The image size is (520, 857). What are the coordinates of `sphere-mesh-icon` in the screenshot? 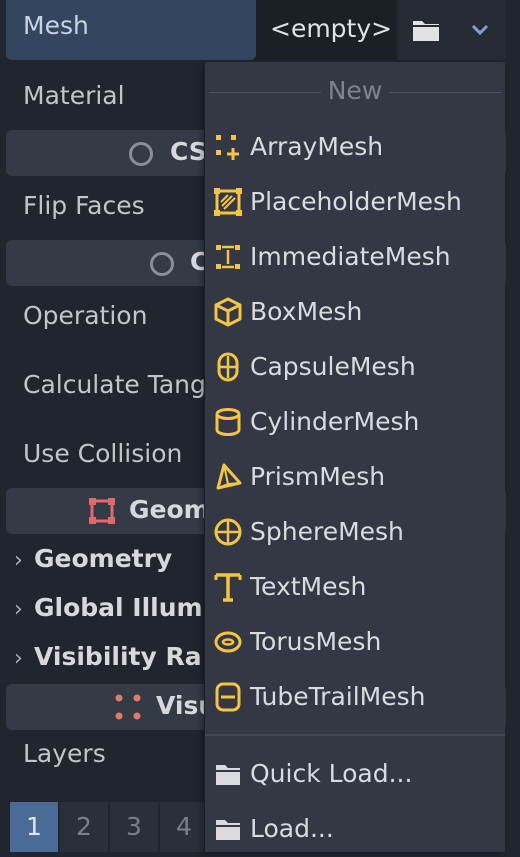 It's located at (228, 532).